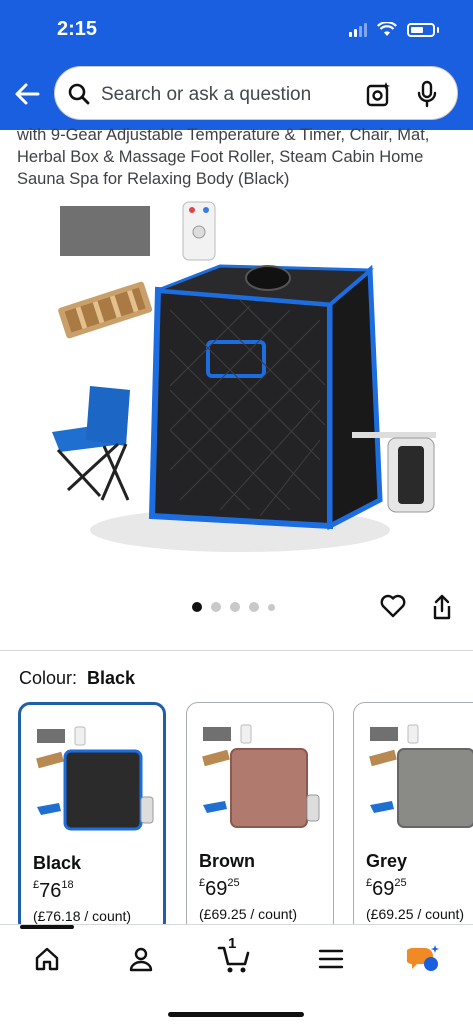 The width and height of the screenshot is (473, 1024). I want to click on rufus-icon, so click(423, 958).